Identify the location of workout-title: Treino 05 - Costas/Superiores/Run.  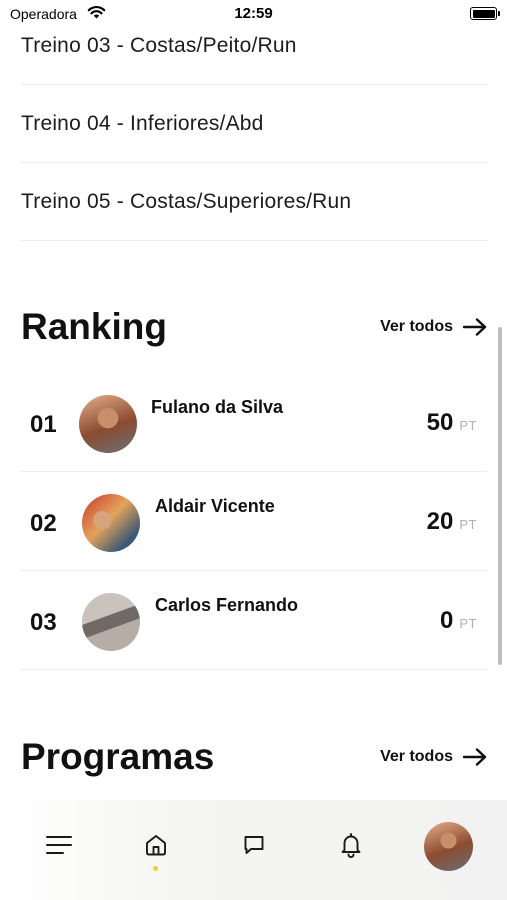
(186, 201).